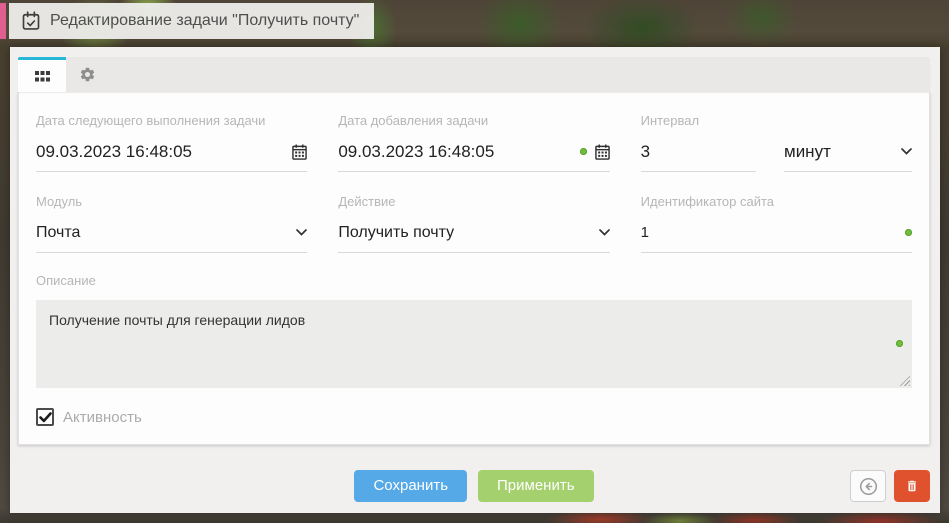 This screenshot has height=523, width=949. I want to click on field-created-date: Дата добавления задачи, so click(474, 142).